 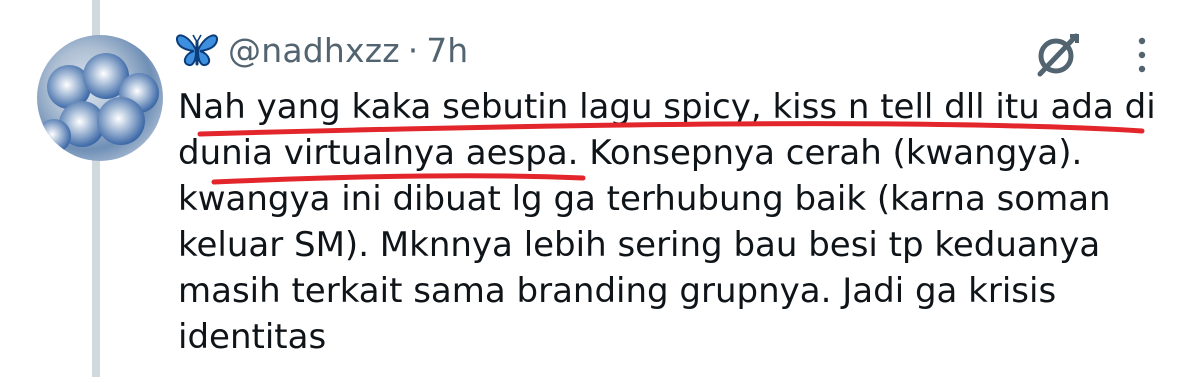 I want to click on tweet-header: @nadhxzz · 7h, so click(x=321, y=50).